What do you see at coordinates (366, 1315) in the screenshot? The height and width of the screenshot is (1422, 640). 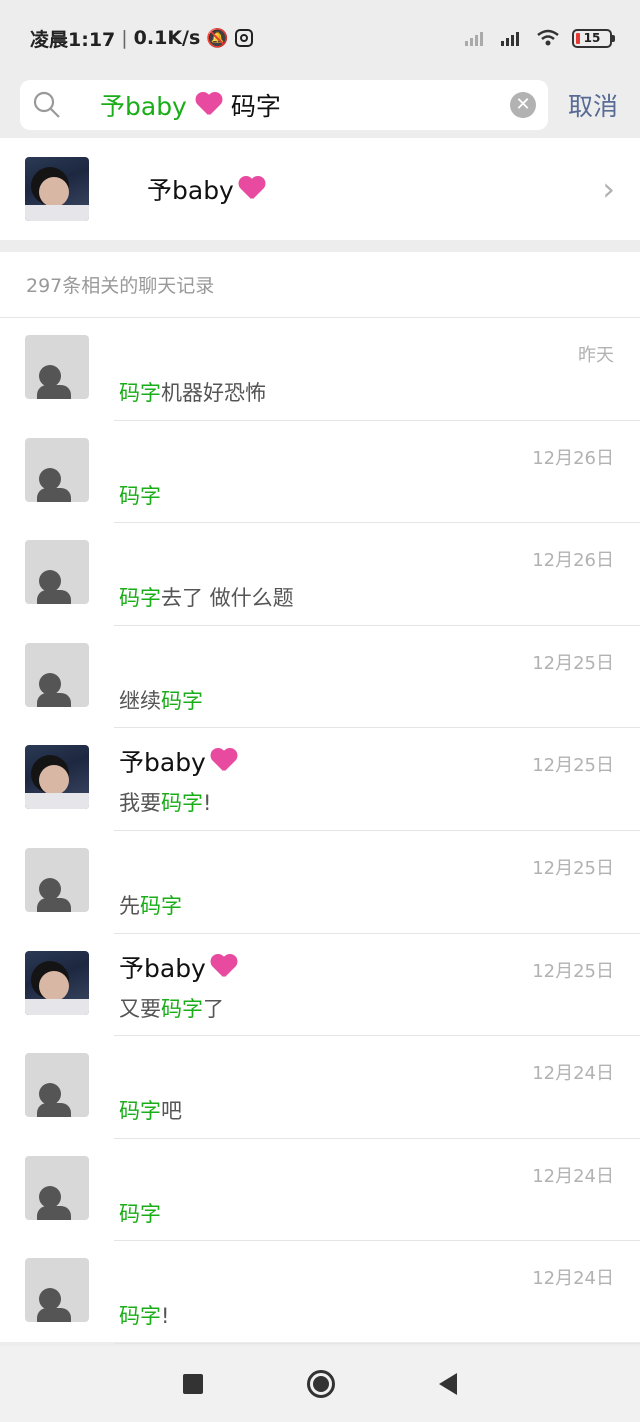 I see `record-message: 码字!` at bounding box center [366, 1315].